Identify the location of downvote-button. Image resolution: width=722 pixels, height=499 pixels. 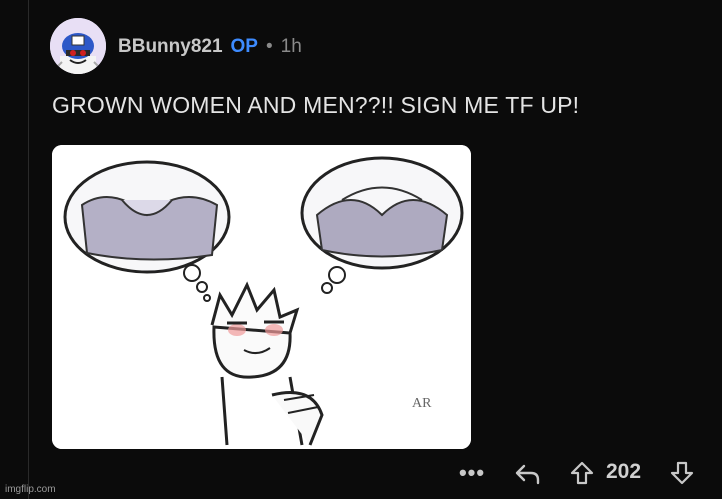
(682, 473).